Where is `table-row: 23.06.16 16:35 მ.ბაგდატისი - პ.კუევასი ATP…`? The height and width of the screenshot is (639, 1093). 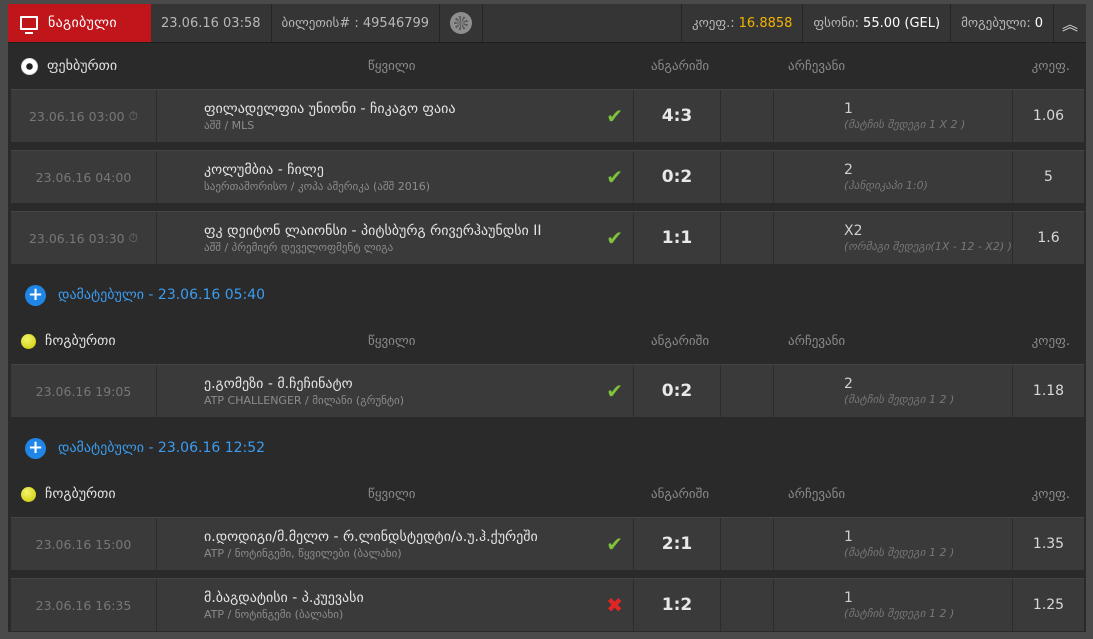 table-row: 23.06.16 16:35 მ.ბაგდატისი - პ.კუევასი ATP… is located at coordinates (547, 604).